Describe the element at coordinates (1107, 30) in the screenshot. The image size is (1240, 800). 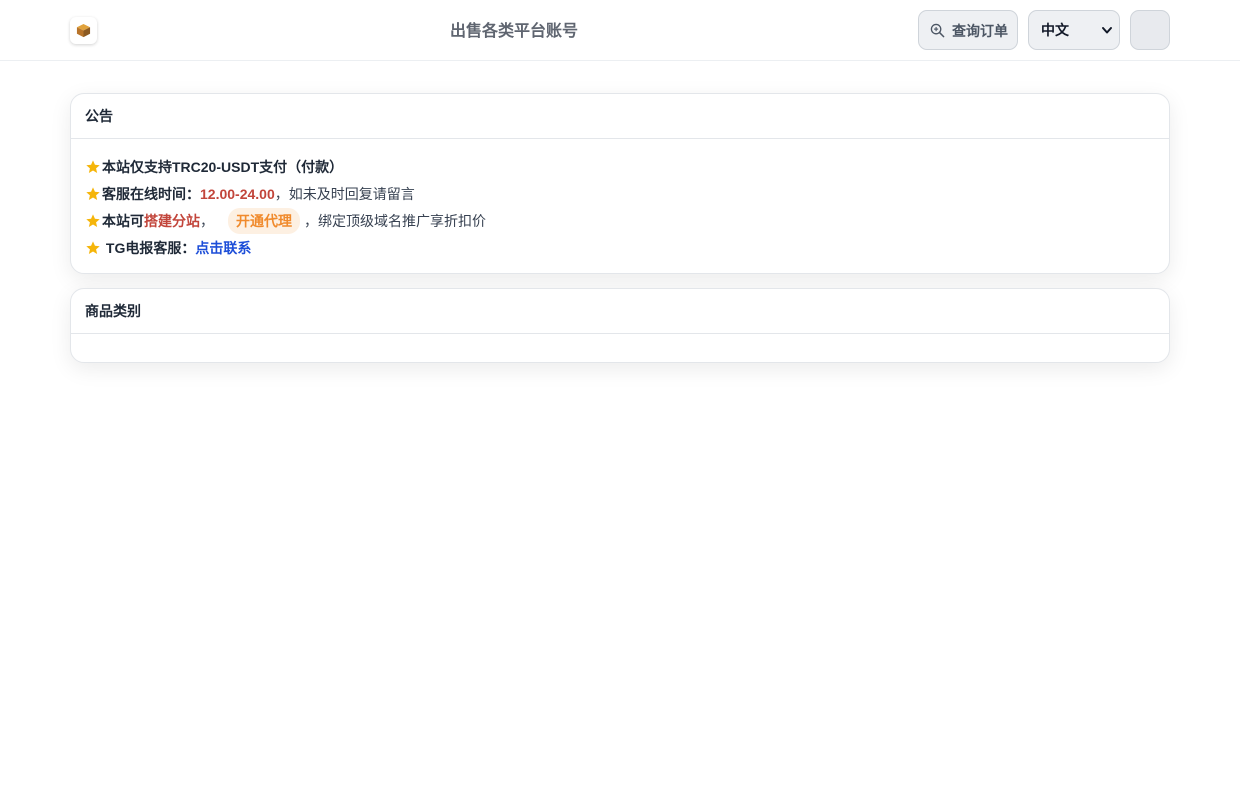
I see `chevron-down-icon` at that location.